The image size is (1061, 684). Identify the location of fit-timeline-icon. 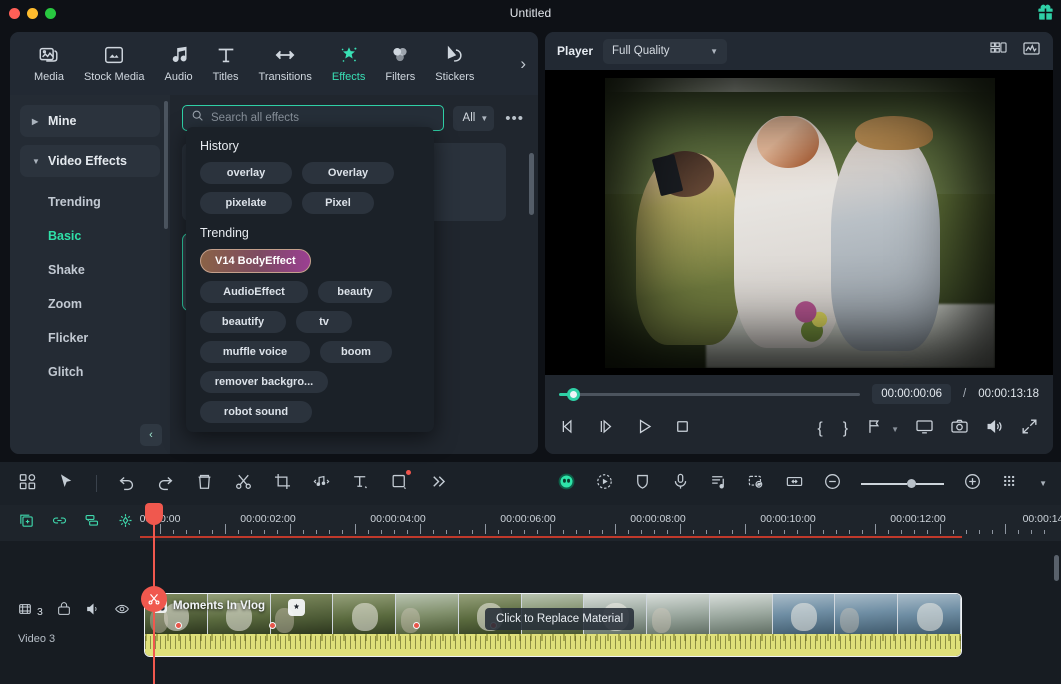
(794, 484).